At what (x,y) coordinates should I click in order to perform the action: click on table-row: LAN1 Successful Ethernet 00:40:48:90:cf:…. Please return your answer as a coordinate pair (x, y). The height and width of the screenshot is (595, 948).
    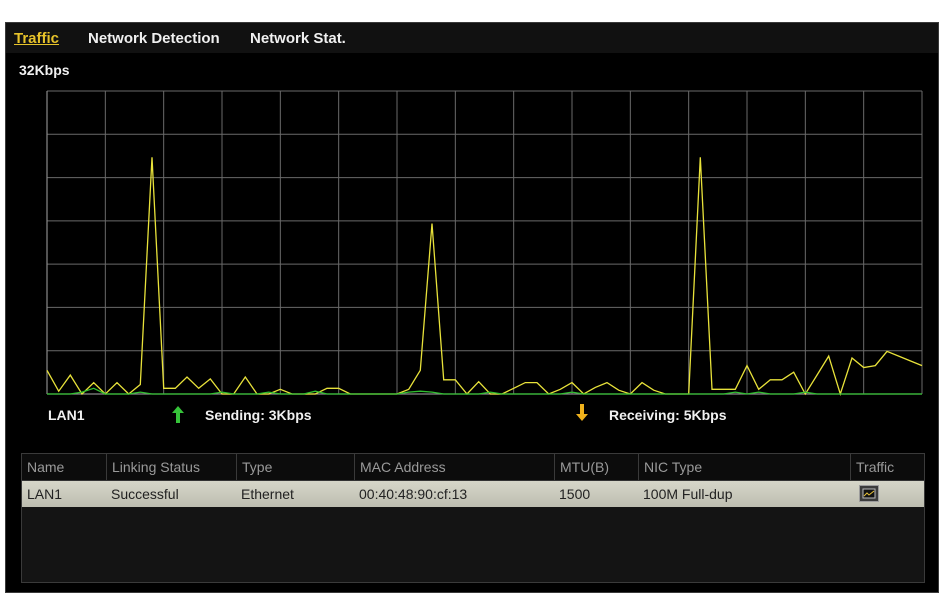
    Looking at the image, I should click on (473, 494).